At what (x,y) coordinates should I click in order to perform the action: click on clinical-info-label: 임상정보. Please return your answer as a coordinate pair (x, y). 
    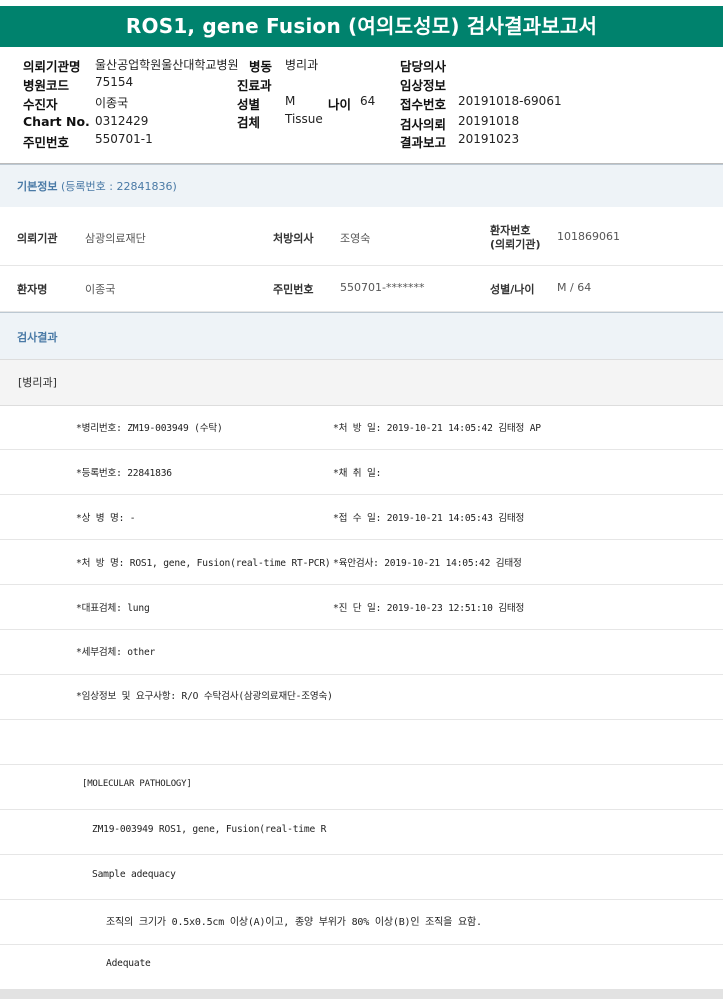
    Looking at the image, I should click on (423, 85).